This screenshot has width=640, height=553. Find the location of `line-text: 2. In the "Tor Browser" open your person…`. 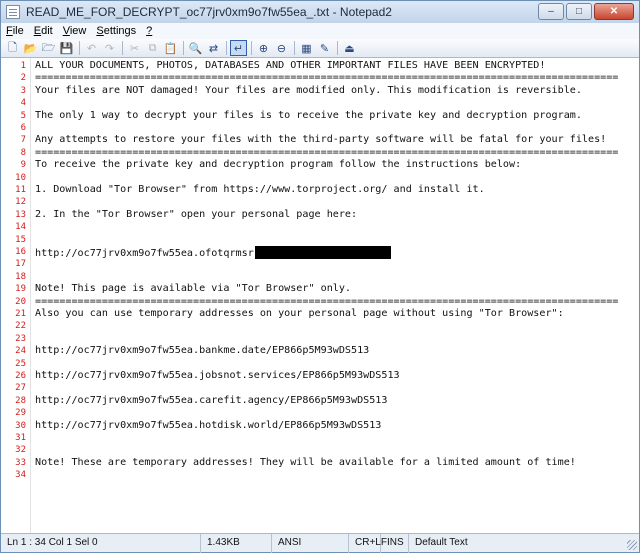

line-text: 2. In the "Tor Browser" open your person… is located at coordinates (196, 214).